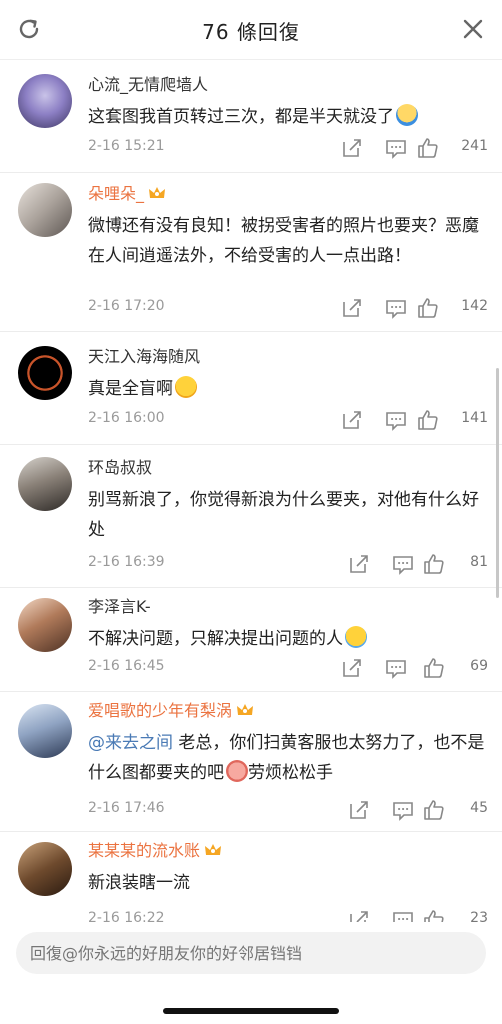 The height and width of the screenshot is (1024, 502). What do you see at coordinates (452, 308) in the screenshot?
I see `like-button: 142` at bounding box center [452, 308].